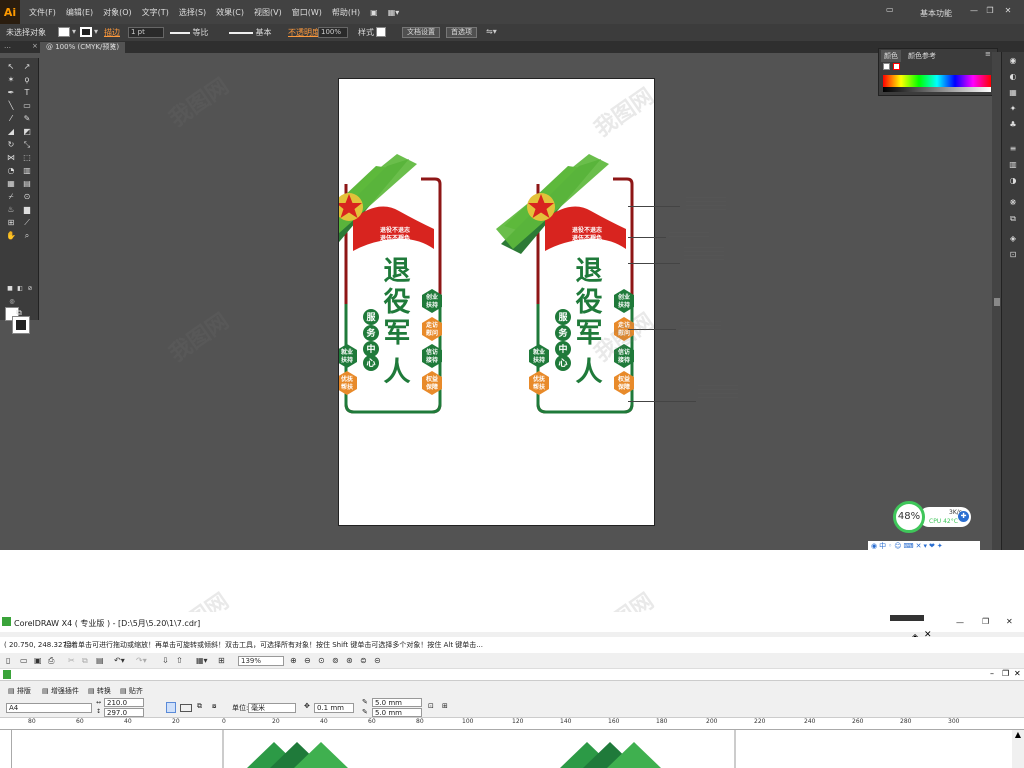 The image size is (1024, 768). What do you see at coordinates (27, 118) in the screenshot?
I see `pencil-tool-icon: ✎` at bounding box center [27, 118].